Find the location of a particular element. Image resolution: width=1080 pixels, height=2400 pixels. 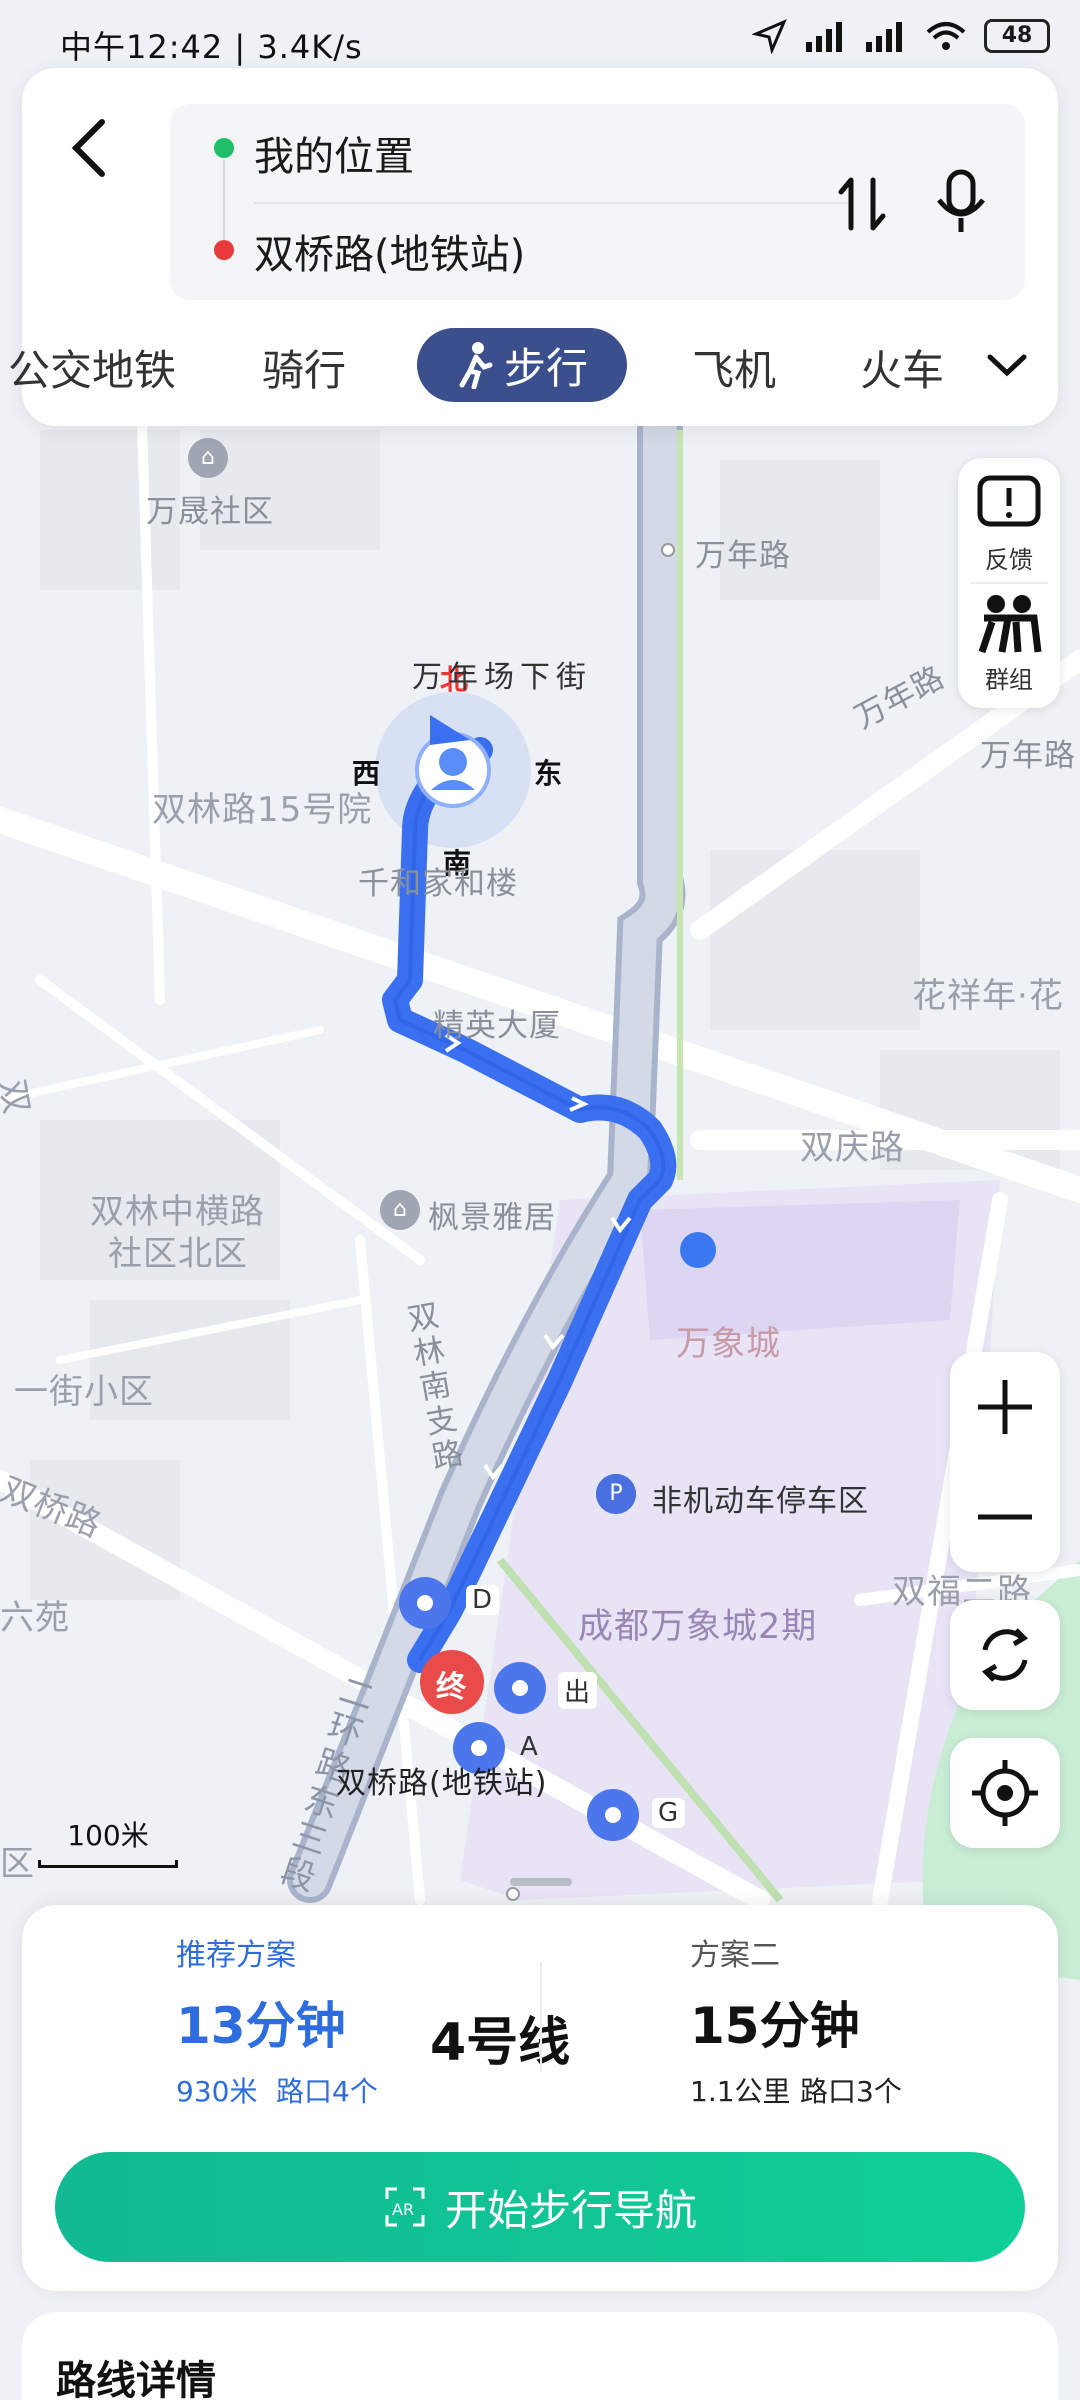

voice-input-button is located at coordinates (961, 203).